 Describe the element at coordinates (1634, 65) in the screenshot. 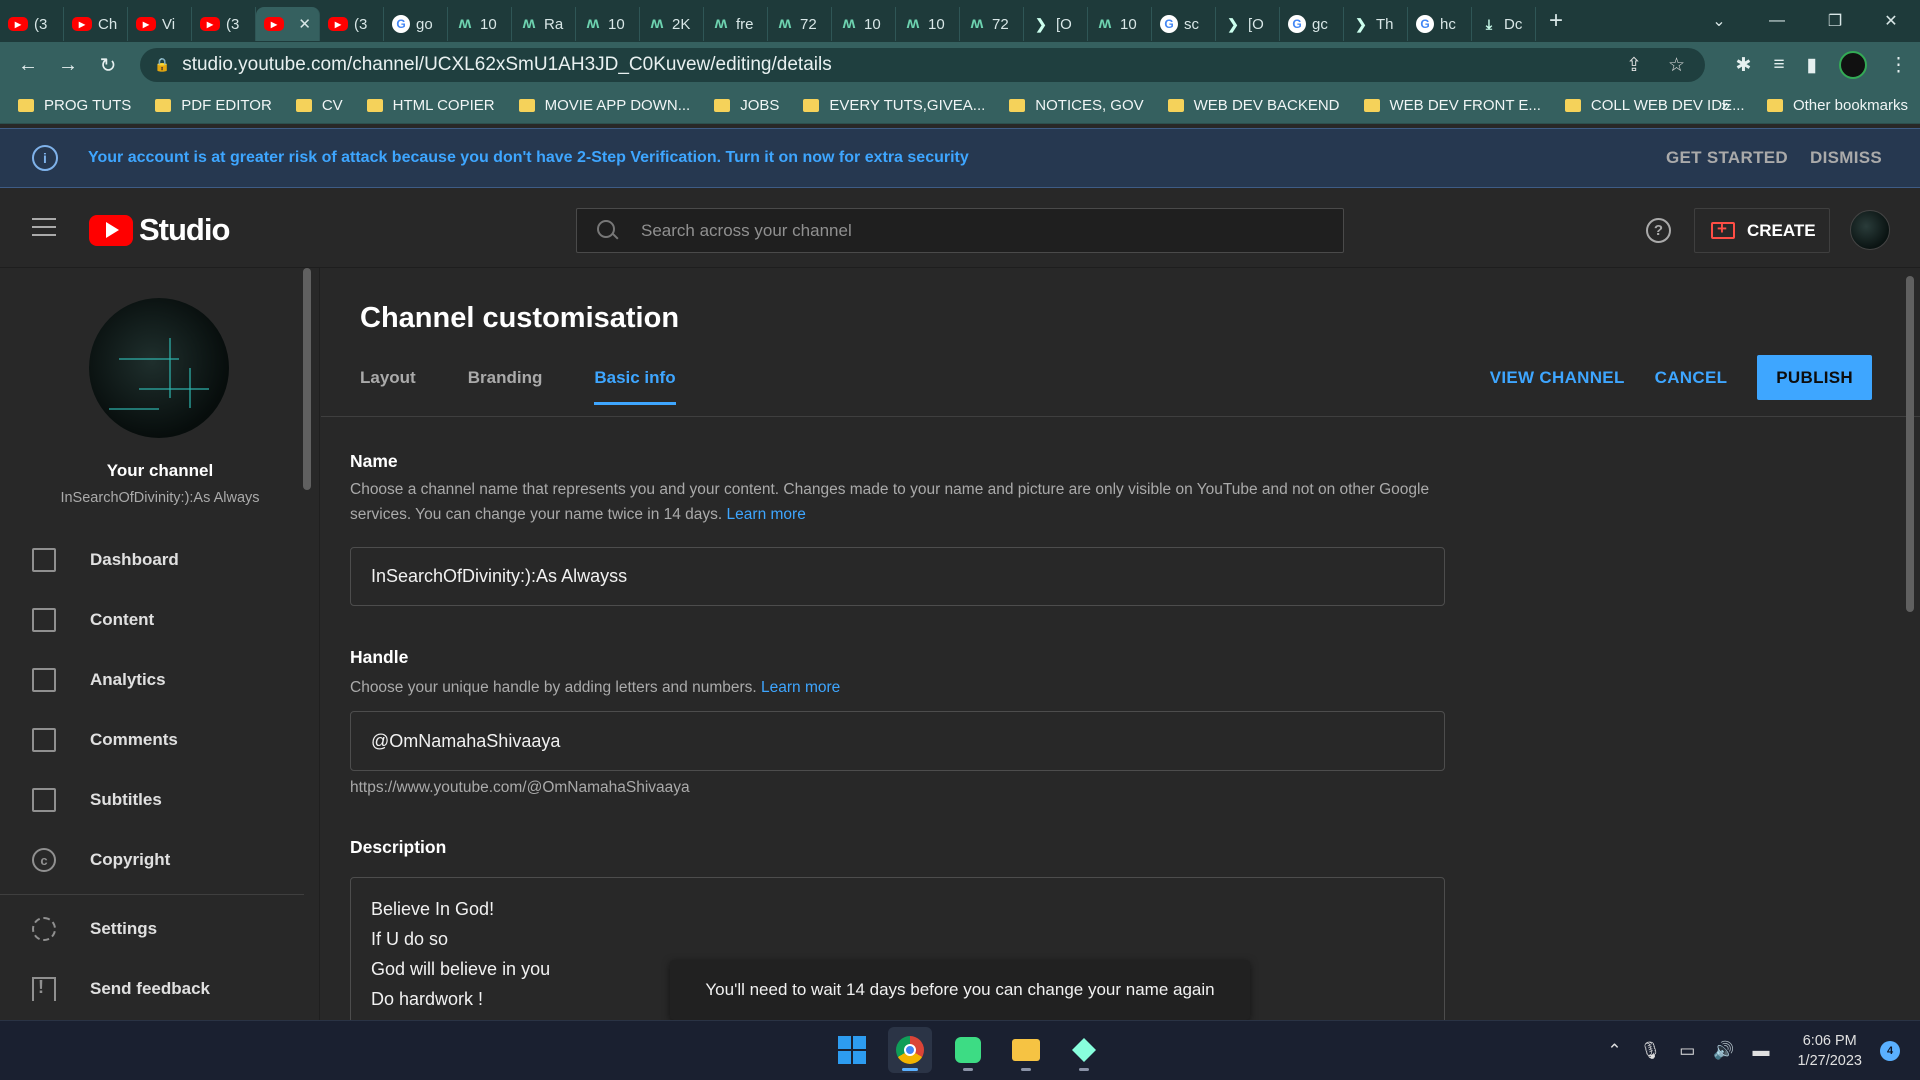

I see `share-icon: ⇪` at that location.